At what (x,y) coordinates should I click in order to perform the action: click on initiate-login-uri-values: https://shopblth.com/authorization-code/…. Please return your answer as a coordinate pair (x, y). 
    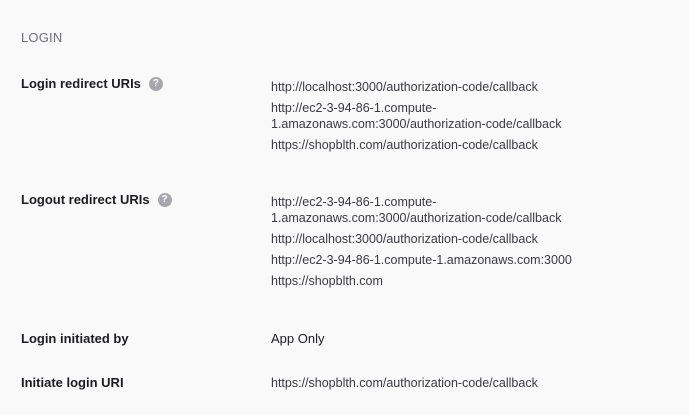
    Looking at the image, I should click on (471, 385).